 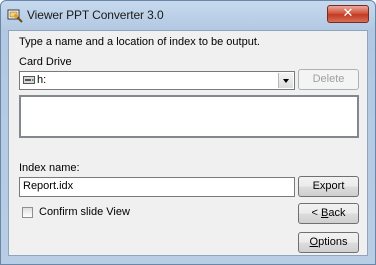 I want to click on options-button-mnemonic: O, so click(x=314, y=242).